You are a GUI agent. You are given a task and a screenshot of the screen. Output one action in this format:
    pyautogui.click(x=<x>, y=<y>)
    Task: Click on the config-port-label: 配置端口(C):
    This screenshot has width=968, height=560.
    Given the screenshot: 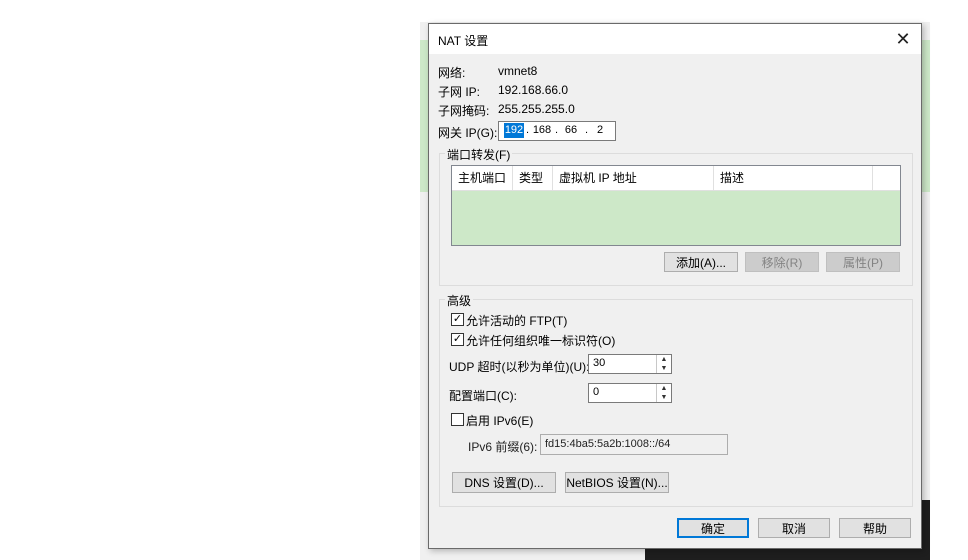 What is the action you would take?
    pyautogui.click(x=483, y=396)
    